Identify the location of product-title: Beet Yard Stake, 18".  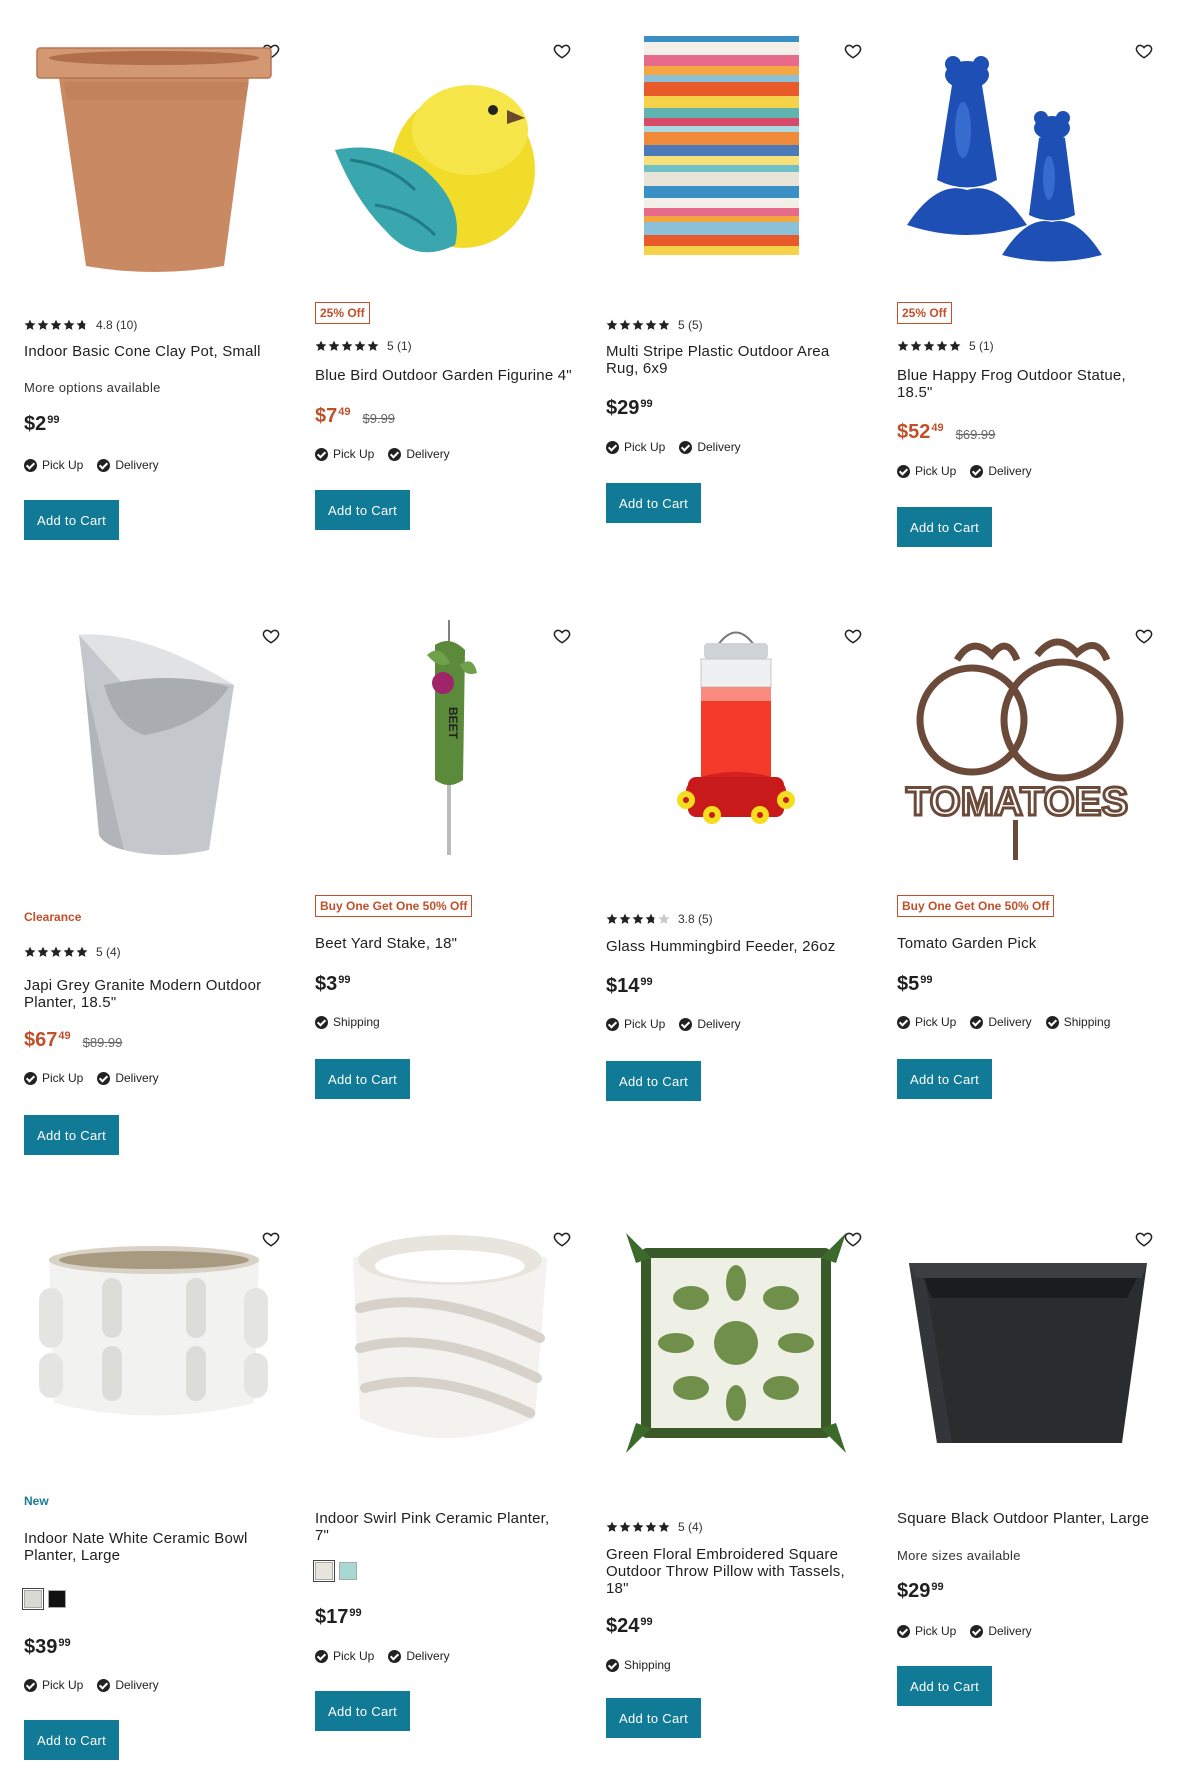
(440, 943).